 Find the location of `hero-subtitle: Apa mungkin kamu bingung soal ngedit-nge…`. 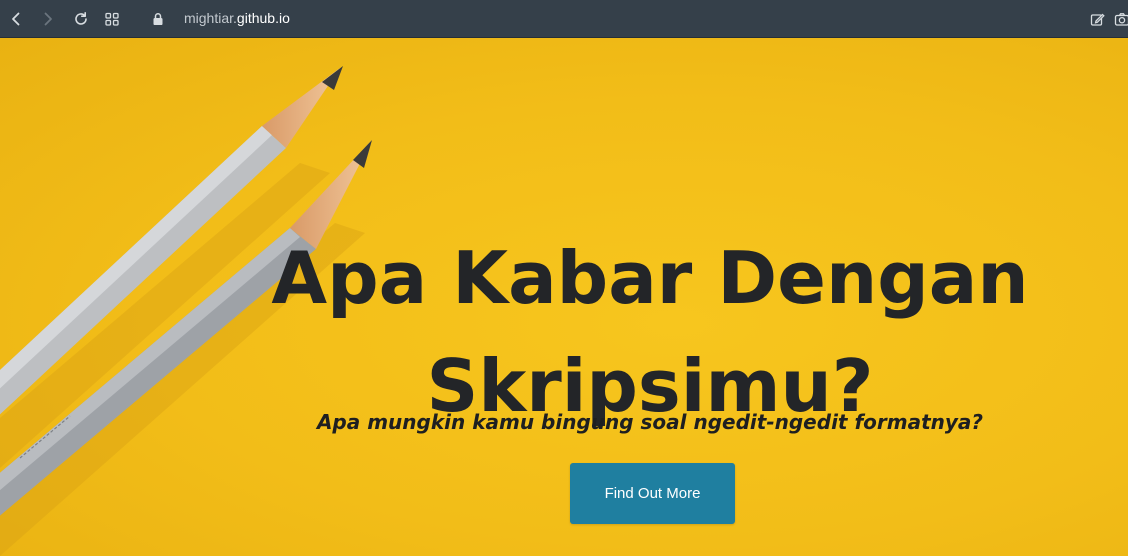

hero-subtitle: Apa mungkin kamu bingung soal ngedit-nge… is located at coordinates (650, 422).